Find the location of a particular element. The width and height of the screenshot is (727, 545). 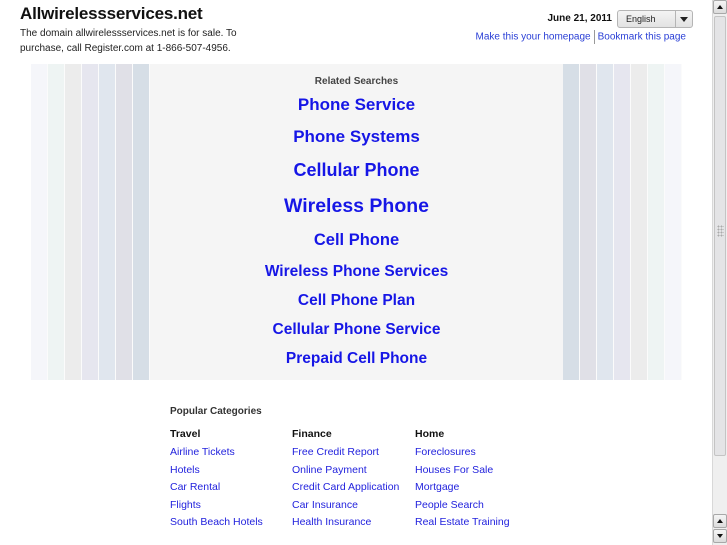

related-search-link: Wireless Phone is located at coordinates (356, 206).